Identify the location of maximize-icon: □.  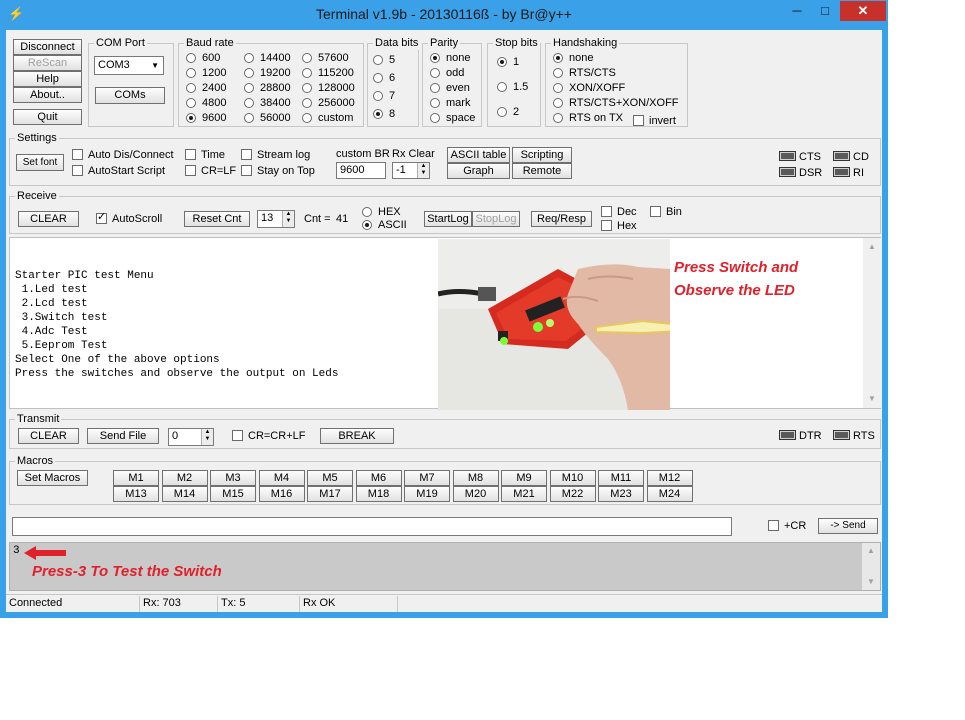
(825, 11).